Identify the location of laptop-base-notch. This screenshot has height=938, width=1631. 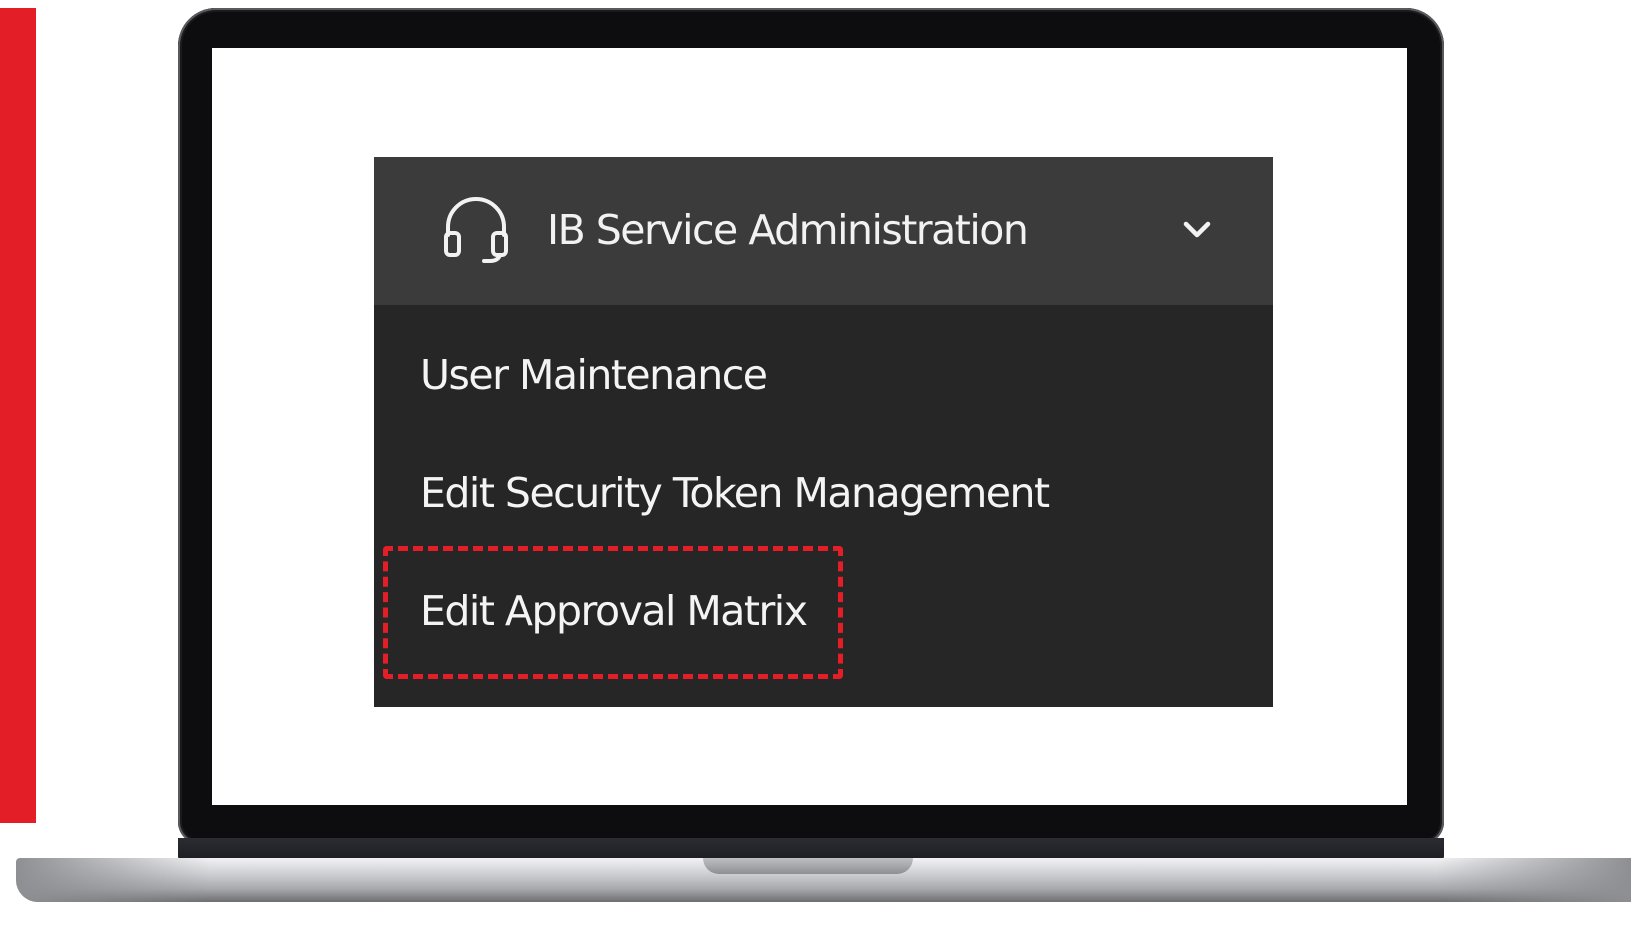
(808, 866).